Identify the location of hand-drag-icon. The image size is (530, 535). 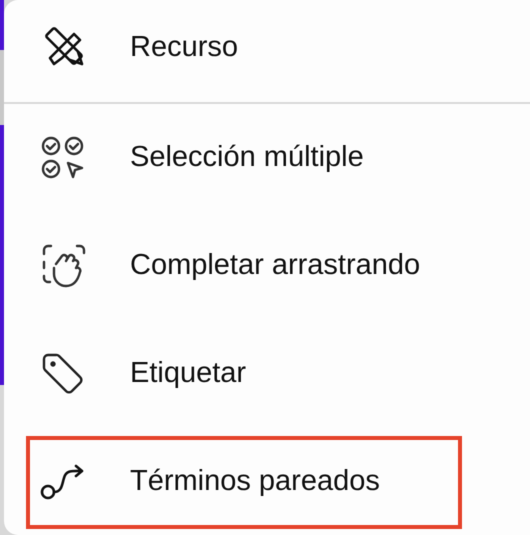
(64, 266).